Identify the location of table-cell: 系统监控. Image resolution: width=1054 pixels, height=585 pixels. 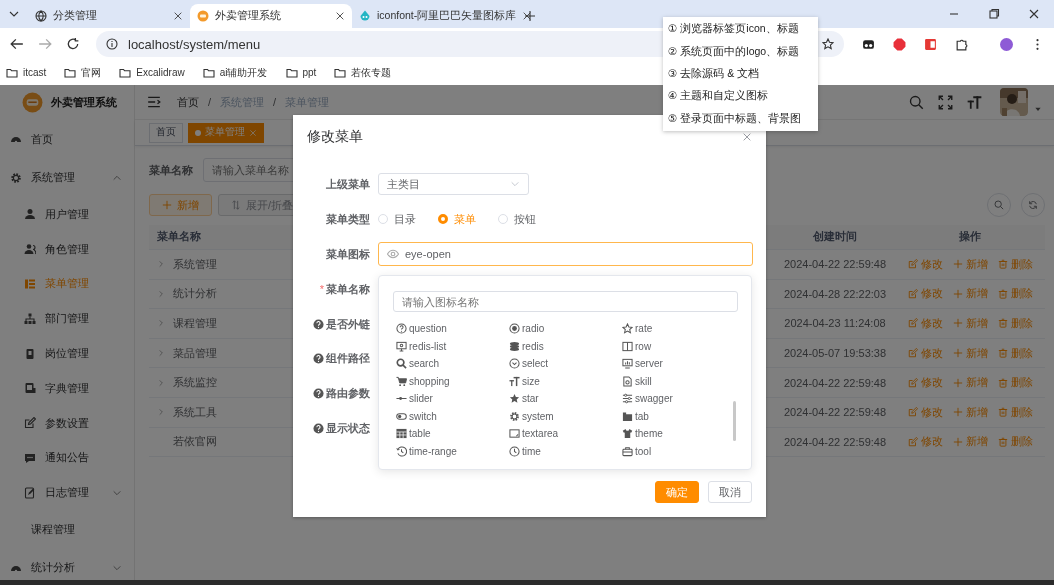
(195, 383).